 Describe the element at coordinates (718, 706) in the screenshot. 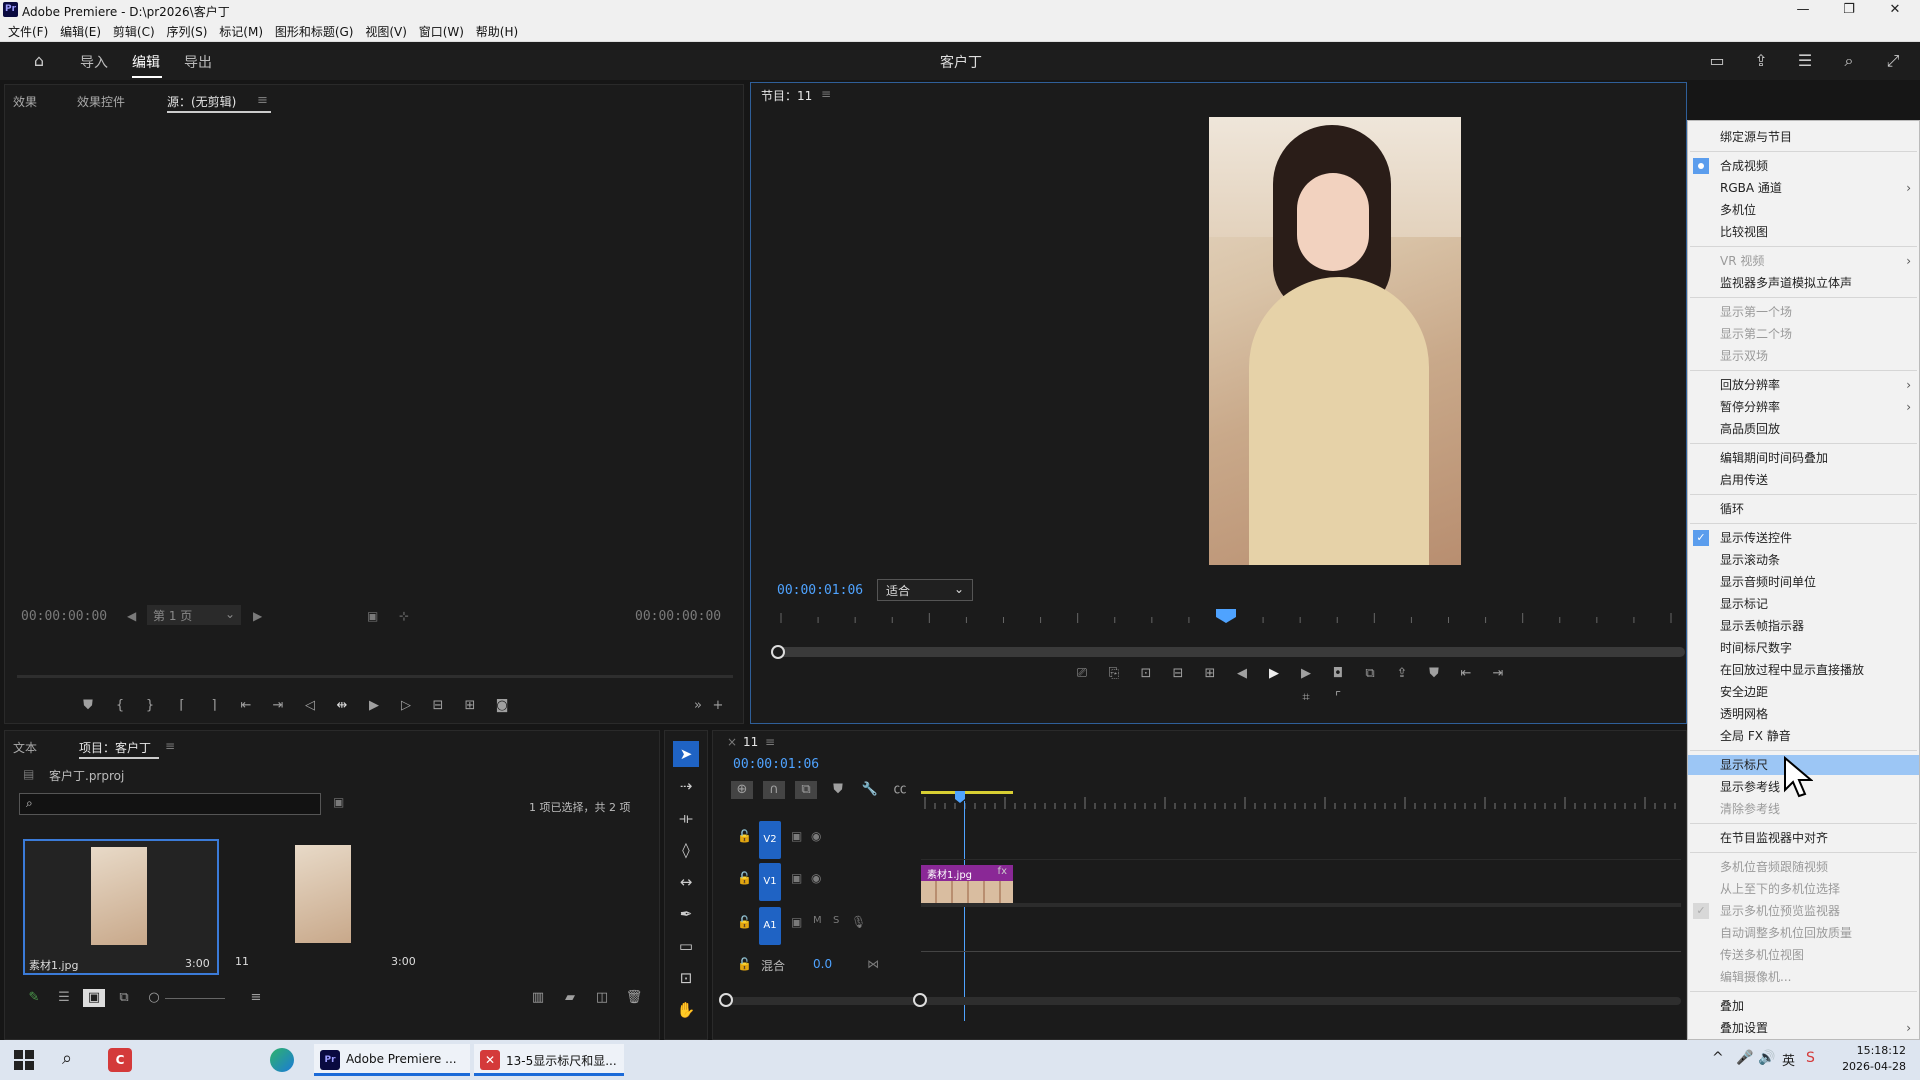

I see `add-button-icon: +` at that location.